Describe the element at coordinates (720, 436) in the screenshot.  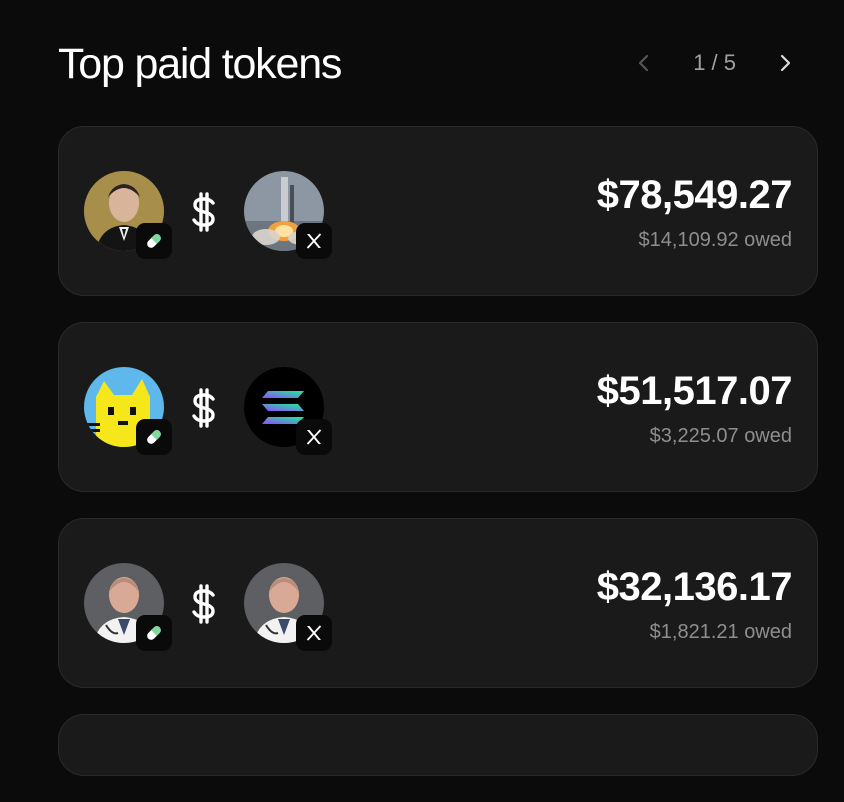
I see `owed-amount: $3,225.07 owed` at that location.